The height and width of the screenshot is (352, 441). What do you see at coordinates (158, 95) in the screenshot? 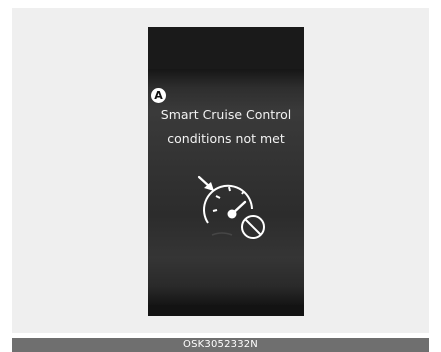
I see `callout-marker-a: A` at bounding box center [158, 95].